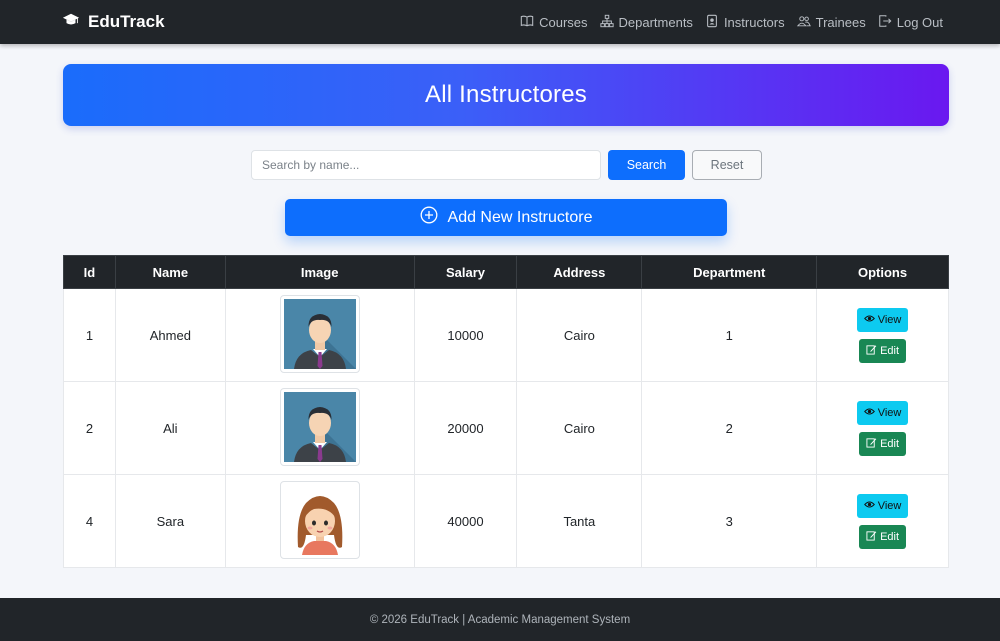 The height and width of the screenshot is (641, 1000). I want to click on page-header: All Instructores, so click(506, 95).